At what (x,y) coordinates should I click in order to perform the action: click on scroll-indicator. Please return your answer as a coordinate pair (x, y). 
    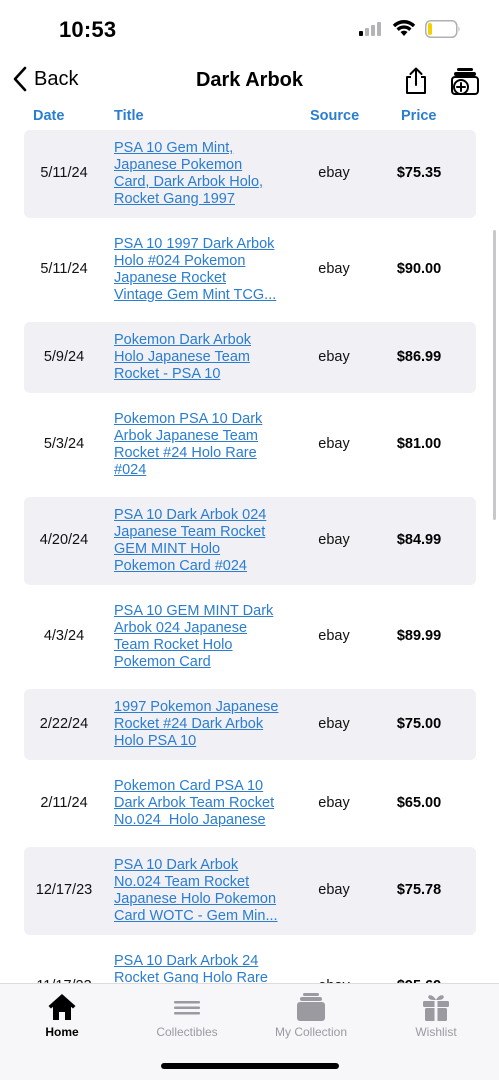
    Looking at the image, I should click on (494, 375).